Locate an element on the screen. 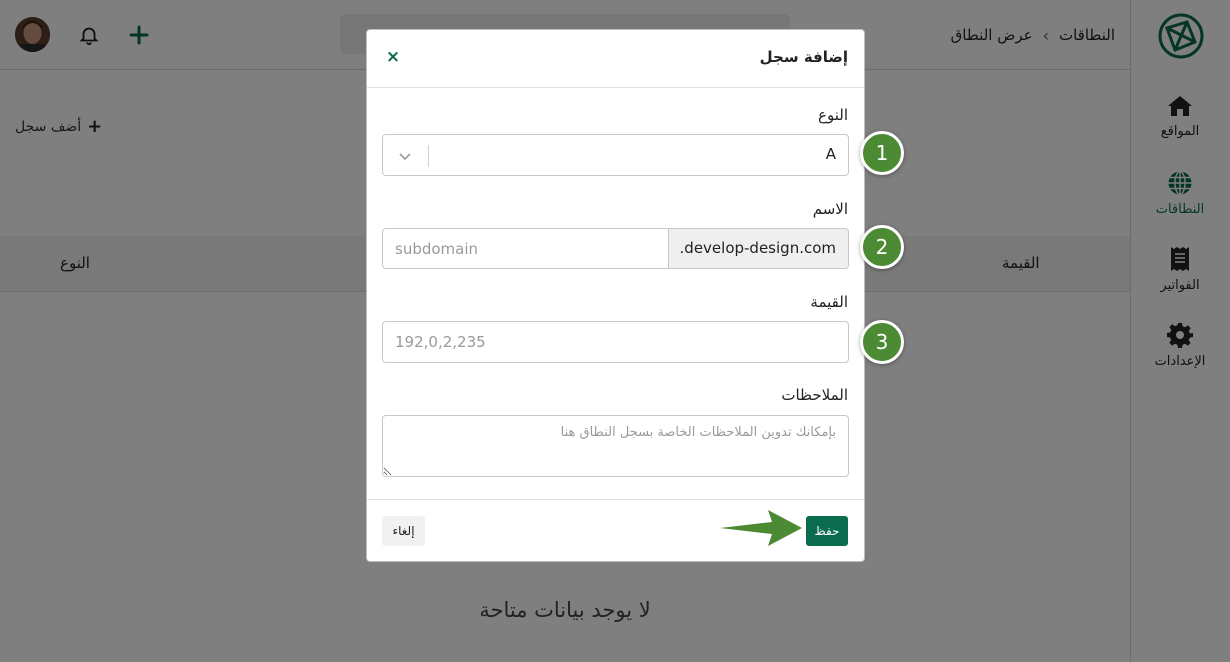 Image resolution: width=1230 pixels, height=662 pixels. dialog-title: إضافة سجل is located at coordinates (803, 57).